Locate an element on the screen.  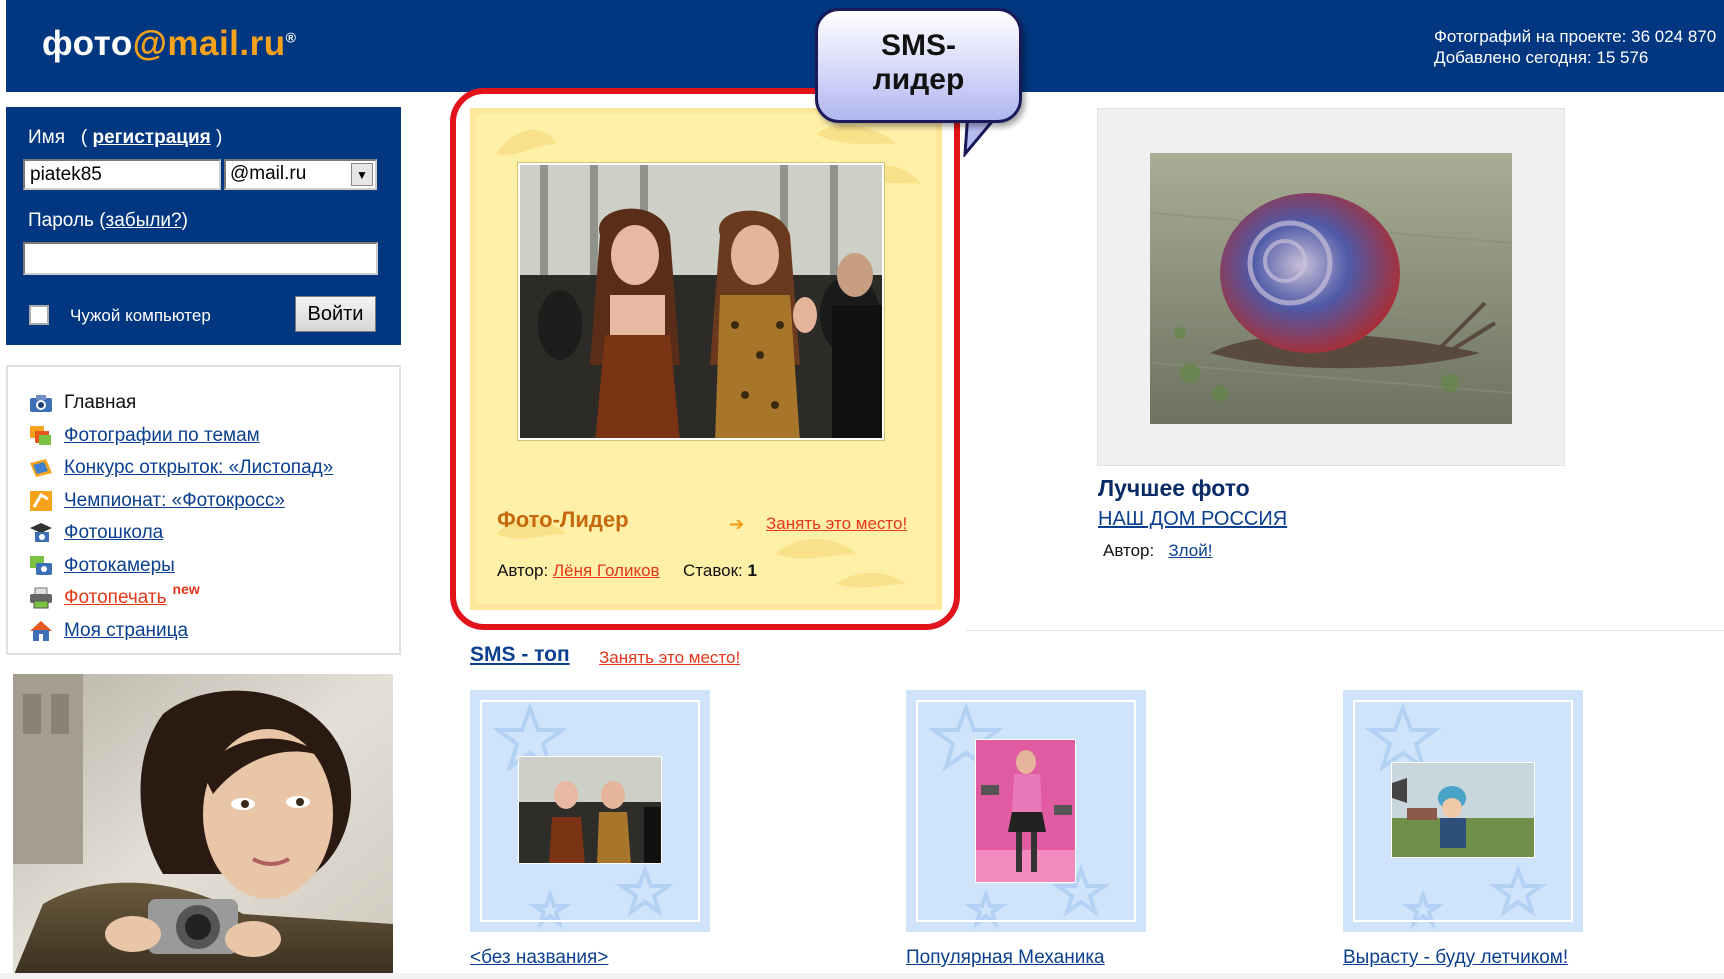
leader-take-place-link: Занять это место! is located at coordinates (836, 524).